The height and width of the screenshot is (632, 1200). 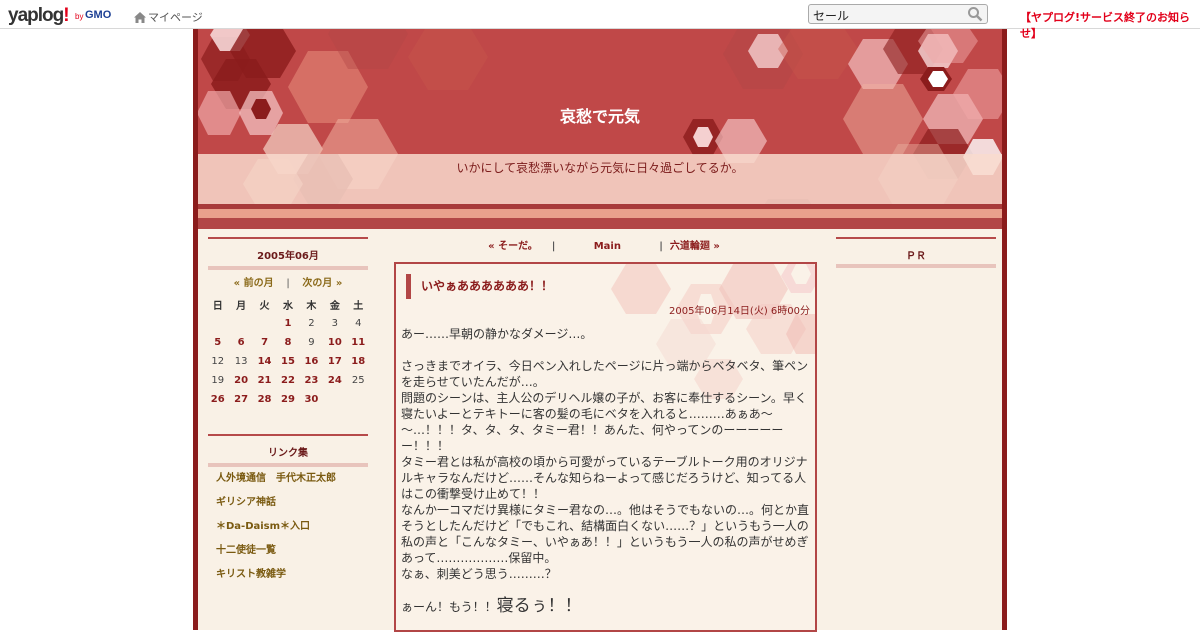 What do you see at coordinates (975, 14) in the screenshot?
I see `search-icon` at bounding box center [975, 14].